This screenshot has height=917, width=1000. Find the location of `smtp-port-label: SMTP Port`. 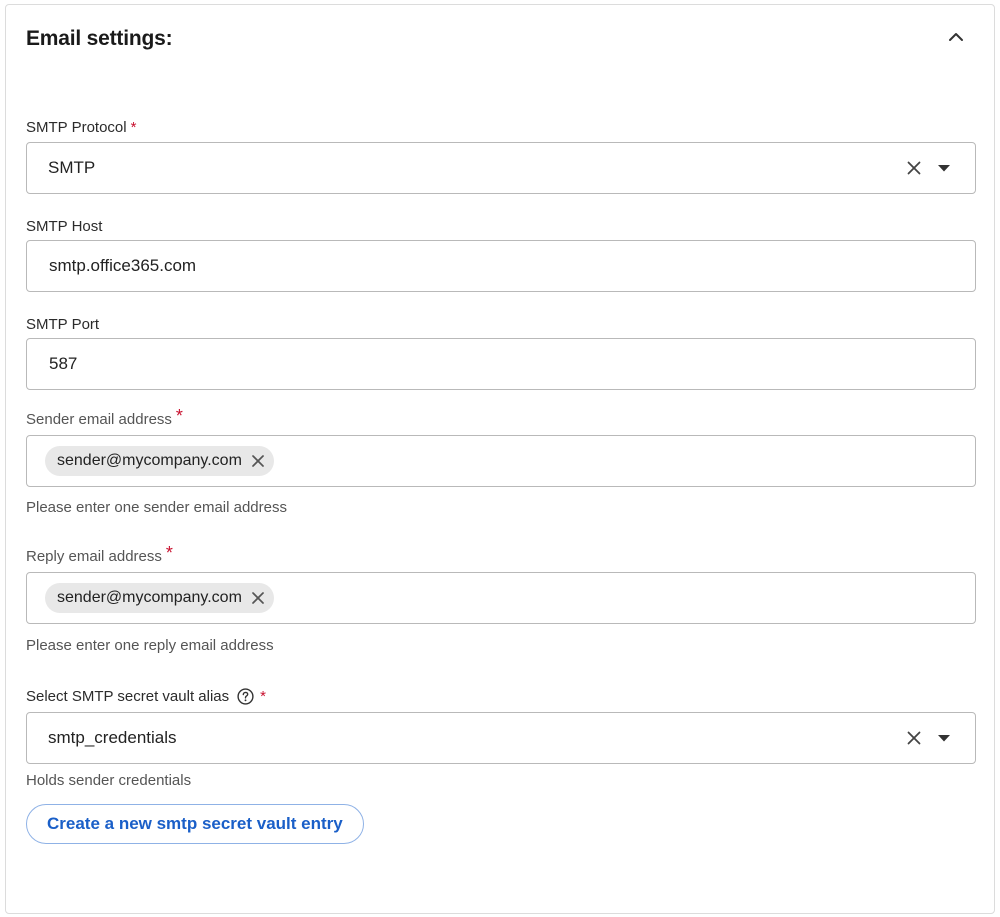

smtp-port-label: SMTP Port is located at coordinates (62, 324).